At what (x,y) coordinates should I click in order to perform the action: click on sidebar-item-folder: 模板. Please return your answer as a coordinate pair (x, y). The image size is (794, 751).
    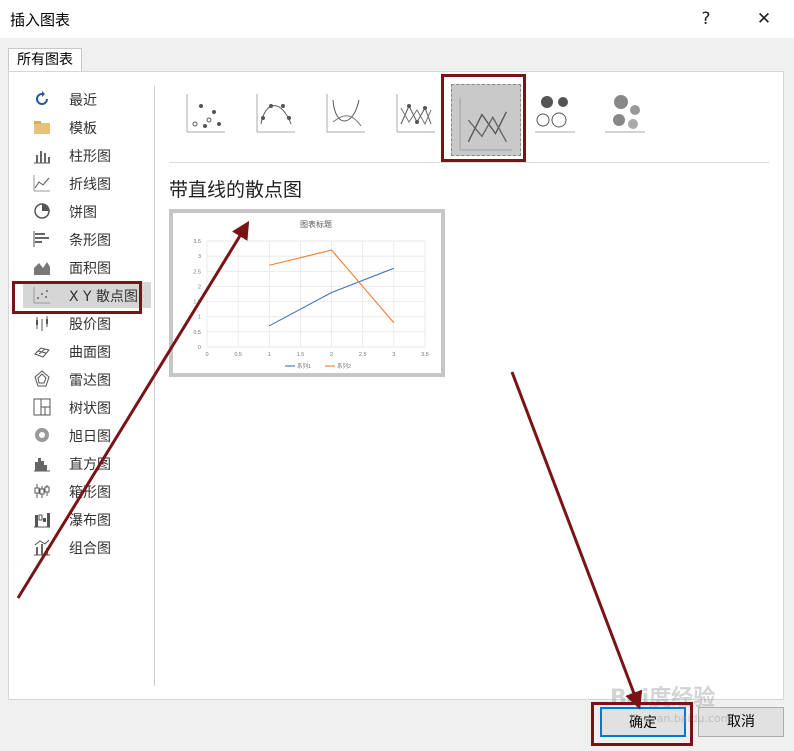
    Looking at the image, I should click on (87, 127).